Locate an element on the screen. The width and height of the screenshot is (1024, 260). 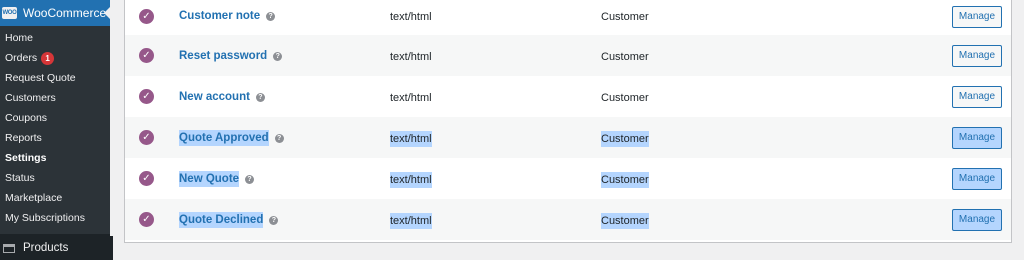
orders-count-badge: 1 is located at coordinates (48, 58).